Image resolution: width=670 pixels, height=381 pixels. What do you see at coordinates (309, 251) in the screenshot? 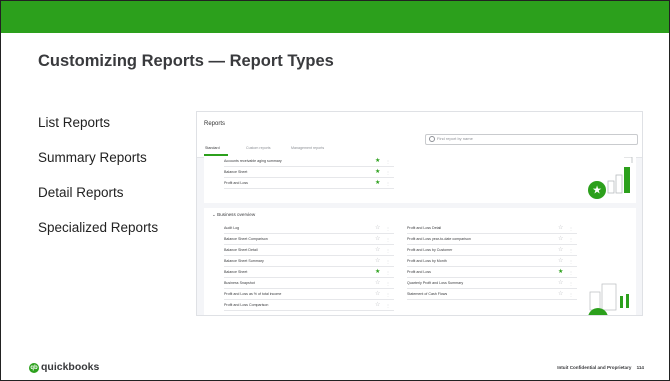
I see `report-row: Balance Sheet Detail ☆ ⋮` at bounding box center [309, 251].